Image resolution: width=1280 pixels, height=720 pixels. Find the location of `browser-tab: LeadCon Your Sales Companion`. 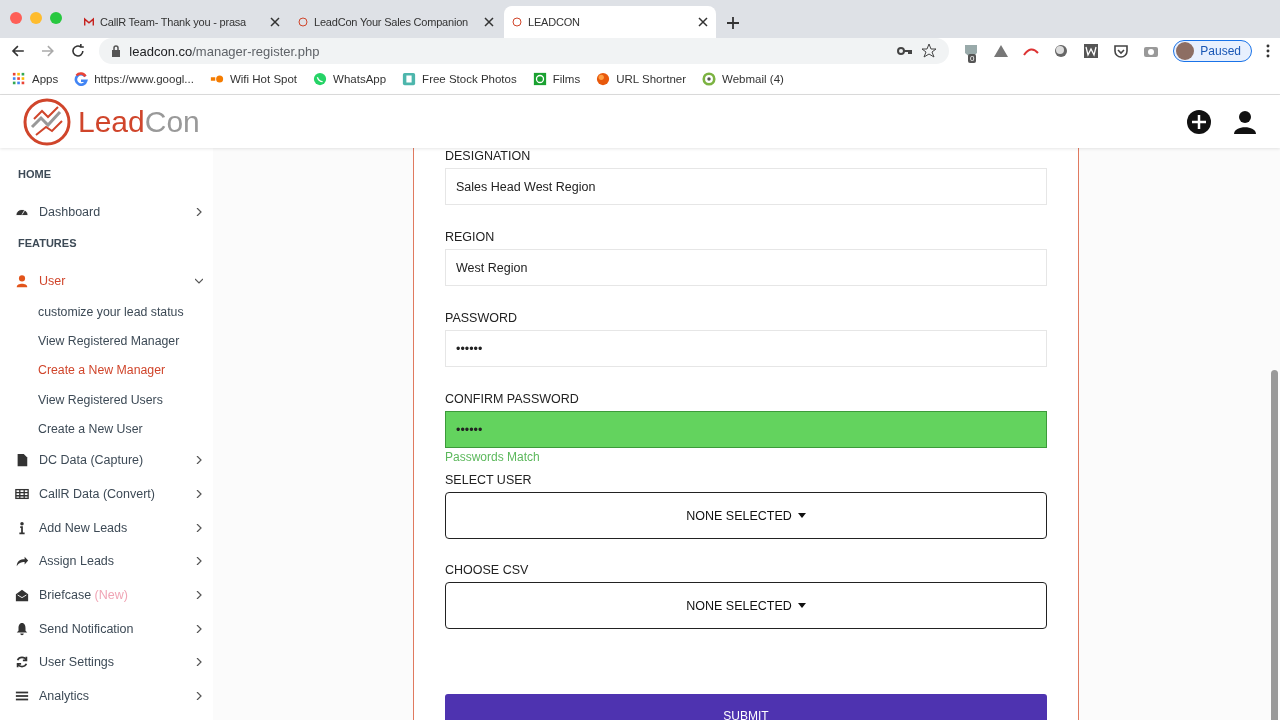

browser-tab: LeadCon Your Sales Companion is located at coordinates (396, 22).